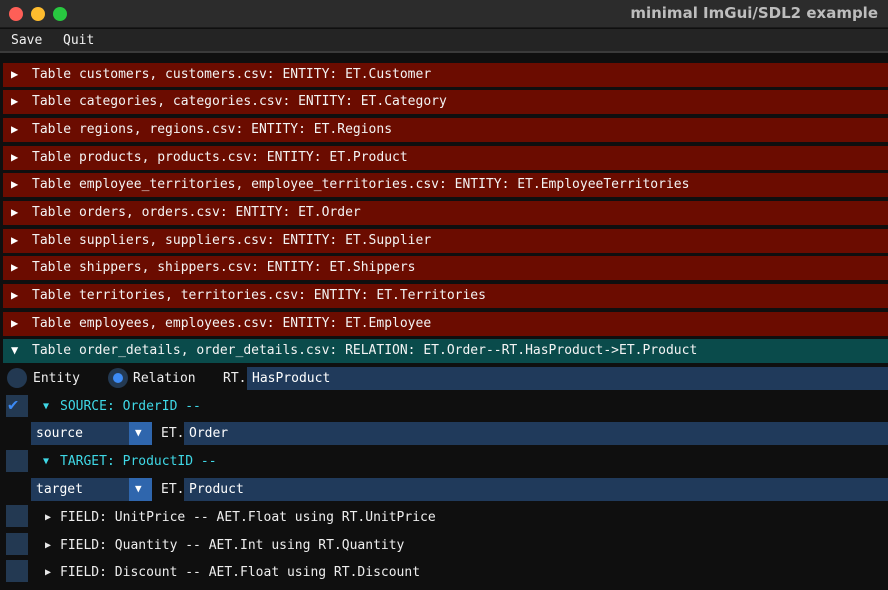  Describe the element at coordinates (291, 378) in the screenshot. I see `relation-type-value: HasProduct` at that location.